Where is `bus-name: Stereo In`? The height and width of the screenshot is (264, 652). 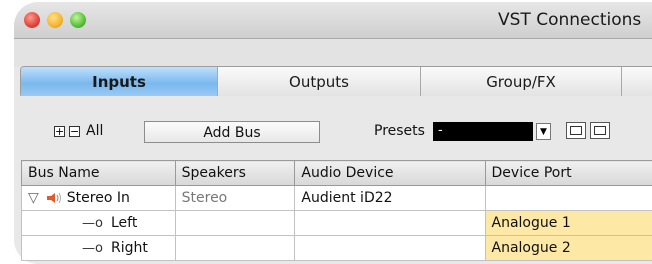
bus-name: Stereo In is located at coordinates (98, 198).